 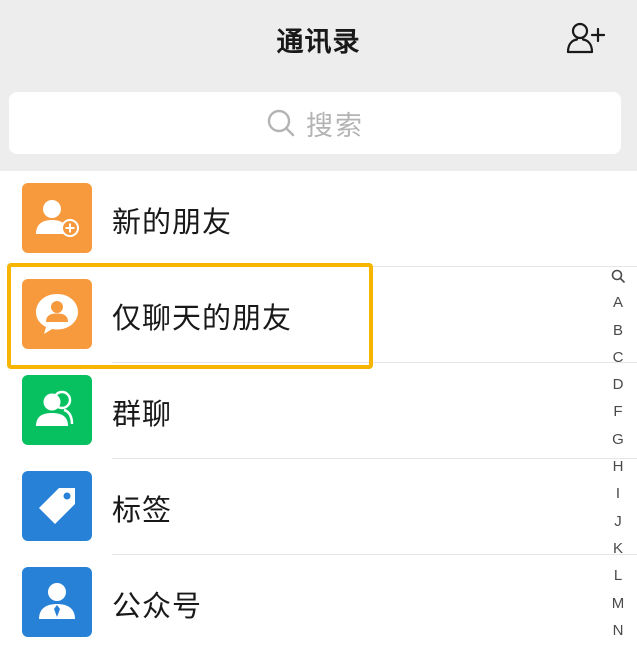 I want to click on index-letter: D, so click(x=618, y=384).